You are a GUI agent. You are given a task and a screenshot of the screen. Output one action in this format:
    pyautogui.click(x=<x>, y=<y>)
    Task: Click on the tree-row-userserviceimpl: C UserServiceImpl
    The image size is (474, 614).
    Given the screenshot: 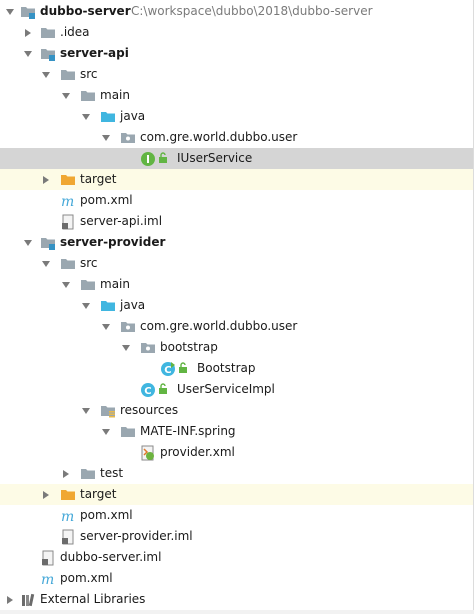 What is the action you would take?
    pyautogui.click(x=236, y=389)
    